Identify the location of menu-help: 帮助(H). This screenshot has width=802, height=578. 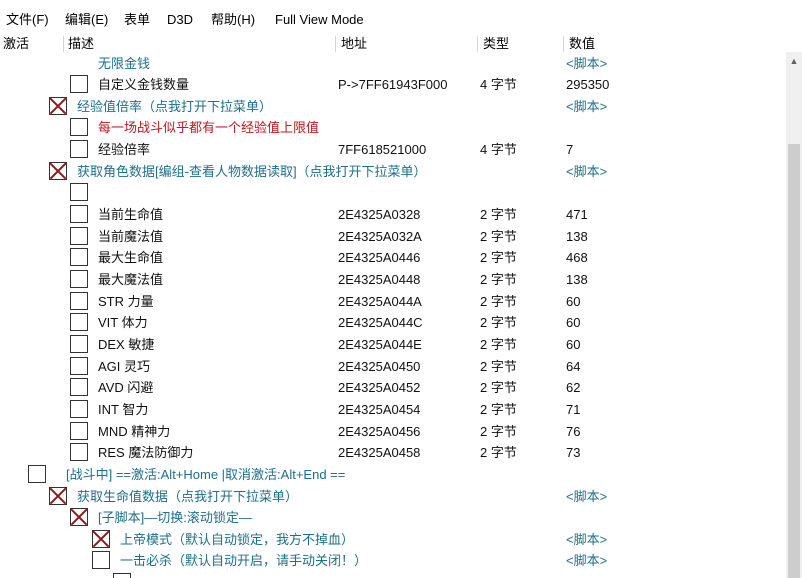
(233, 20).